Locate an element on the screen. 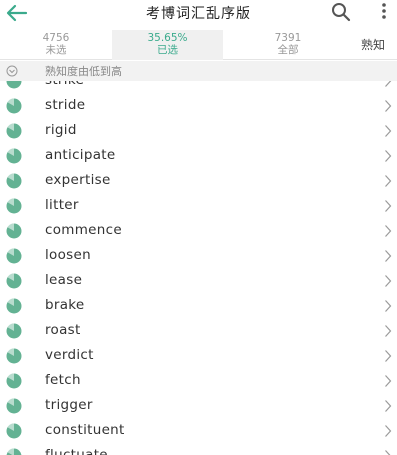 The width and height of the screenshot is (397, 455). list-item: brake is located at coordinates (198, 306).